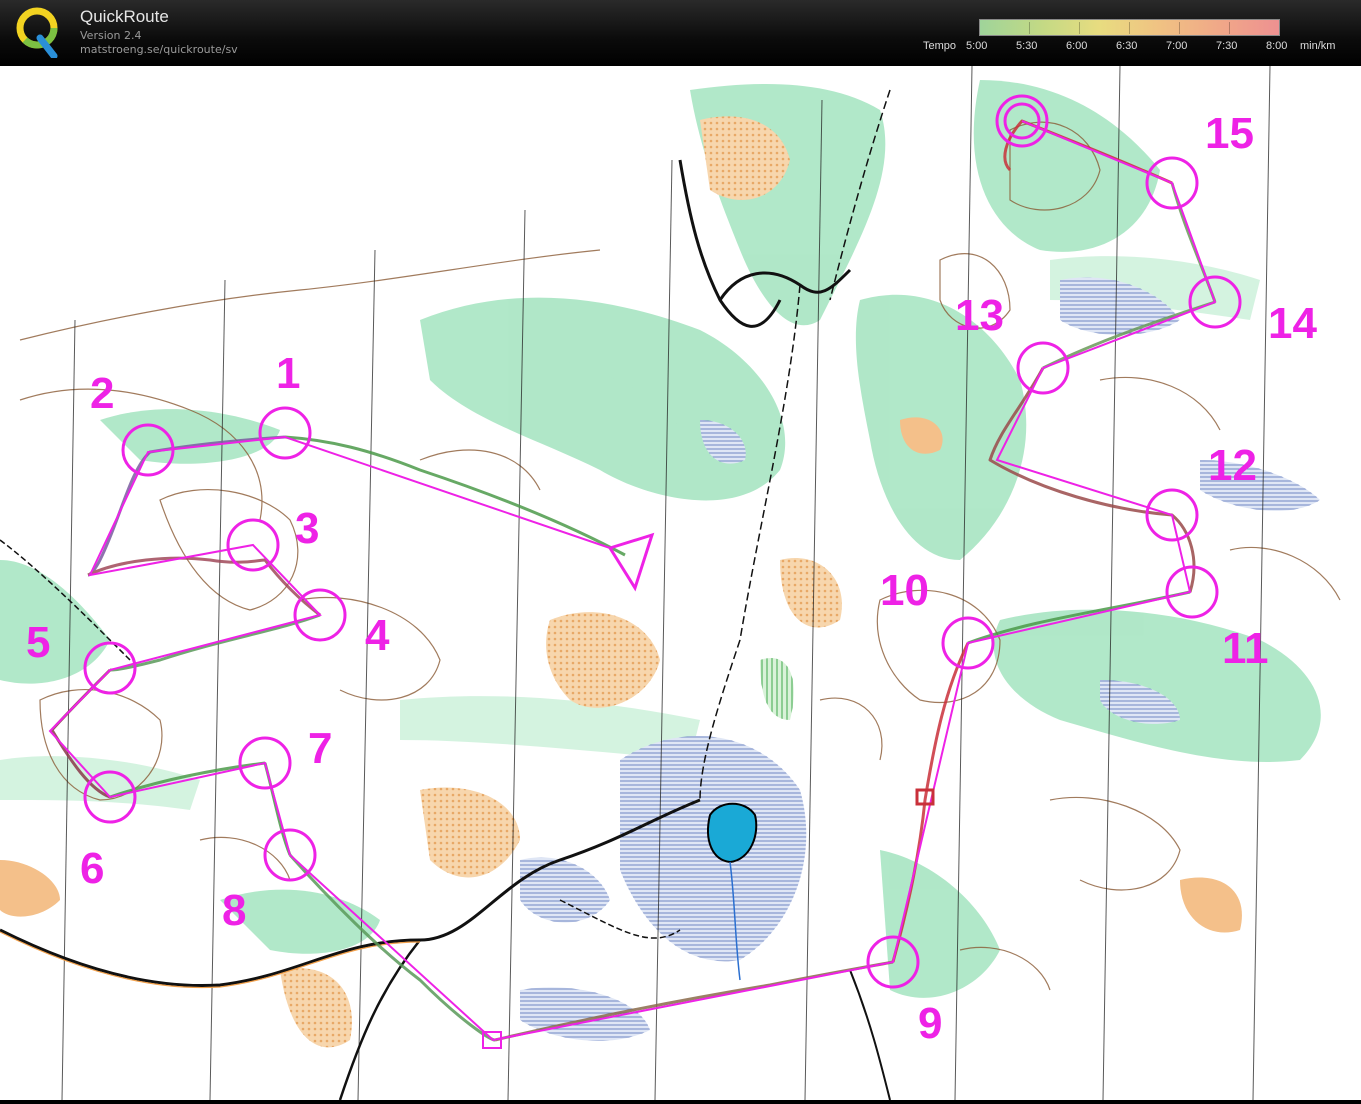 The width and height of the screenshot is (1361, 1104). What do you see at coordinates (940, 46) in the screenshot?
I see `legend-title: Tempo` at bounding box center [940, 46].